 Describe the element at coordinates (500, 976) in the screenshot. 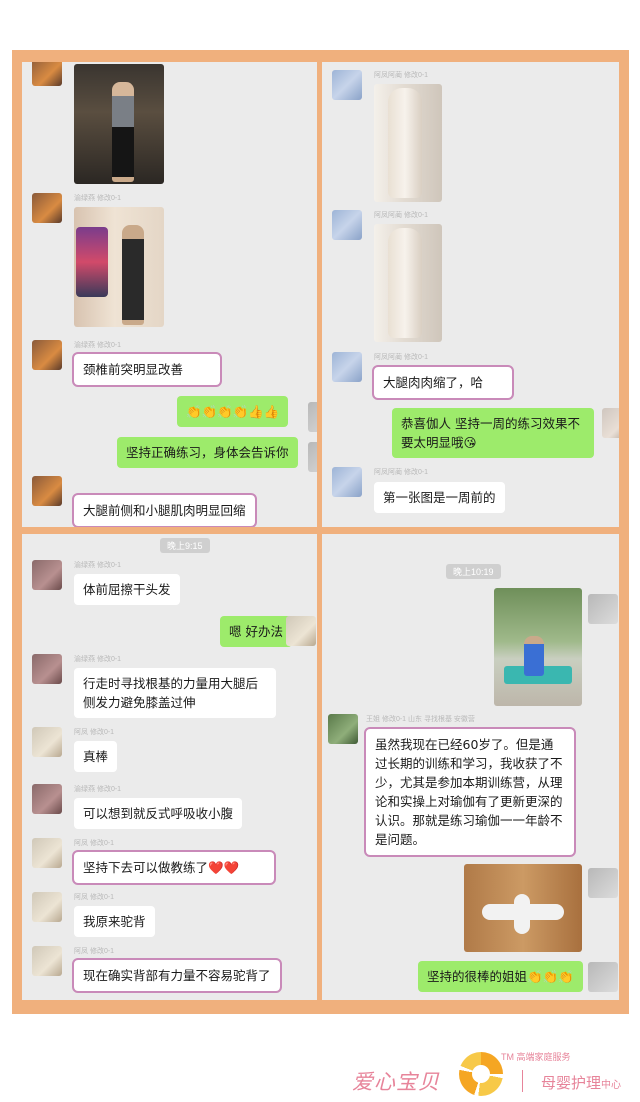

I see `message-bubble-own: 坚持的很棒的姐姐👏👏👏` at that location.